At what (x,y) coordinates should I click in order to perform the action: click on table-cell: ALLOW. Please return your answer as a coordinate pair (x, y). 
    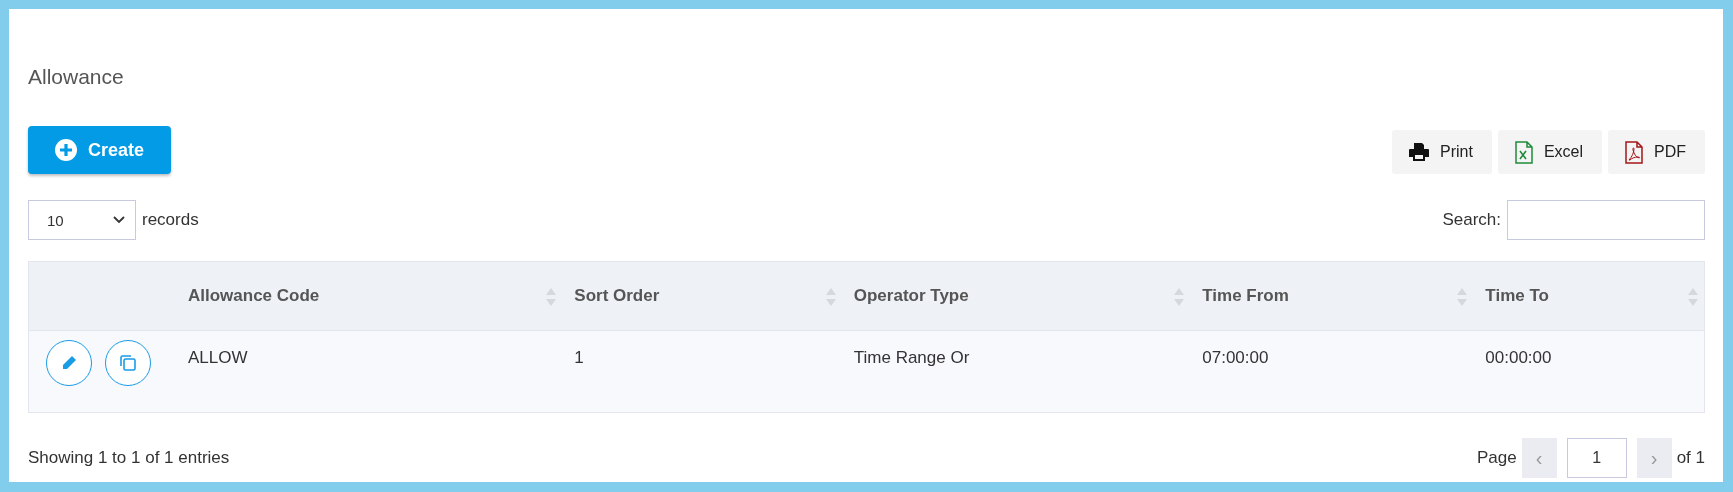
    Looking at the image, I should click on (218, 357).